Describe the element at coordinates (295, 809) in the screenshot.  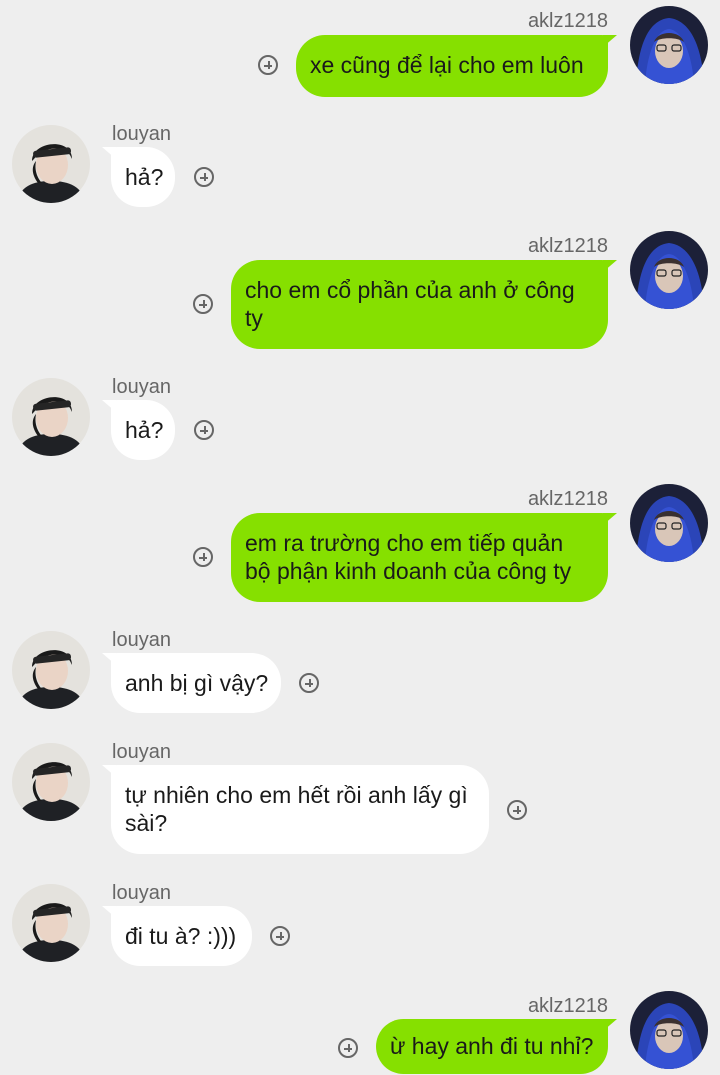
I see `message-bubble: tự nhiên cho em hết rồi anh lấy gì sài?` at that location.